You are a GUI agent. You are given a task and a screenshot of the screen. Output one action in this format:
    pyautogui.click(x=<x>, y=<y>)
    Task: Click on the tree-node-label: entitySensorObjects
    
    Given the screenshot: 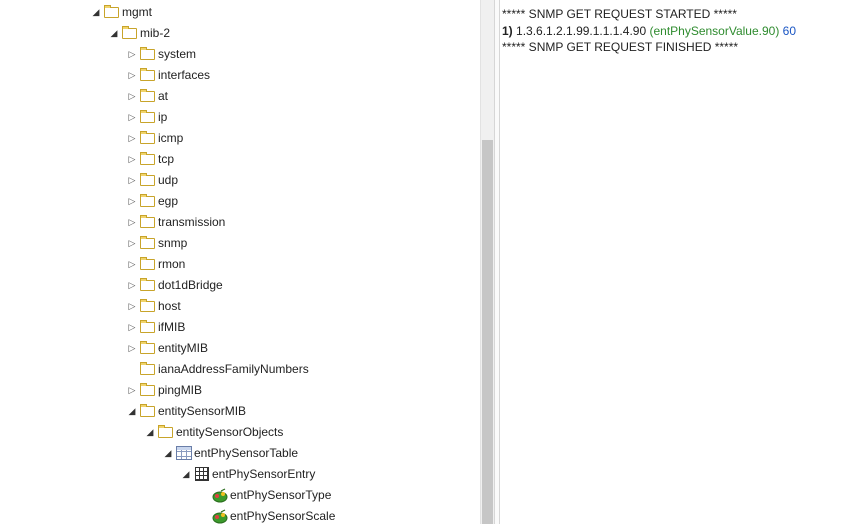 What is the action you would take?
    pyautogui.click(x=230, y=432)
    